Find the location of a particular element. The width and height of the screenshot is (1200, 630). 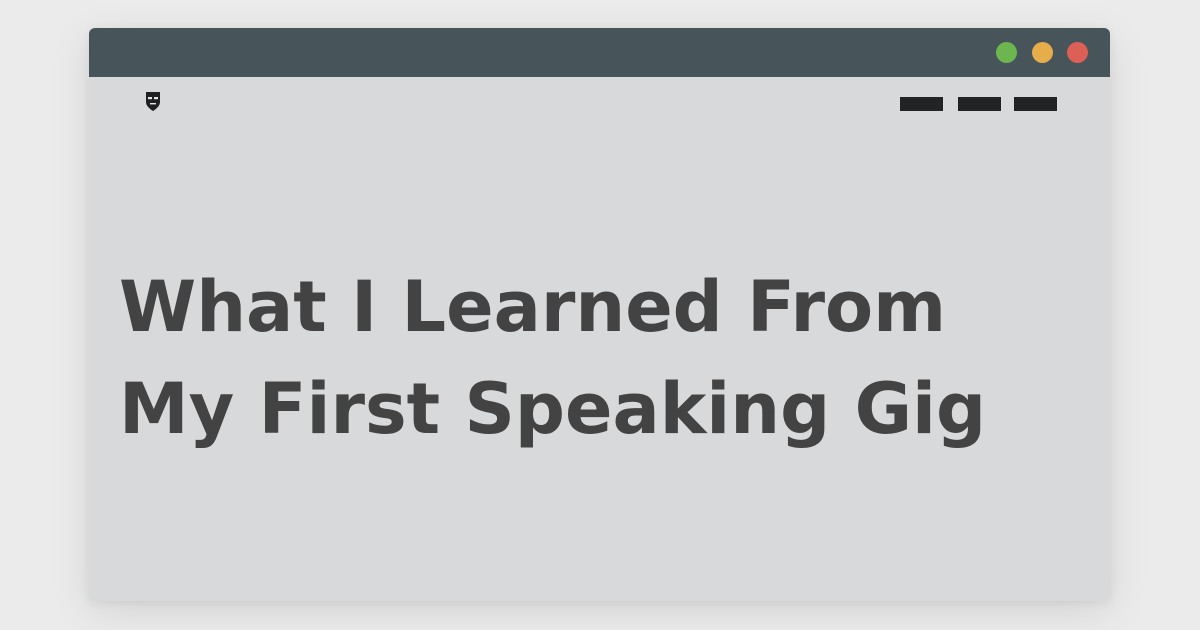

minimize-button is located at coordinates (1042, 52).